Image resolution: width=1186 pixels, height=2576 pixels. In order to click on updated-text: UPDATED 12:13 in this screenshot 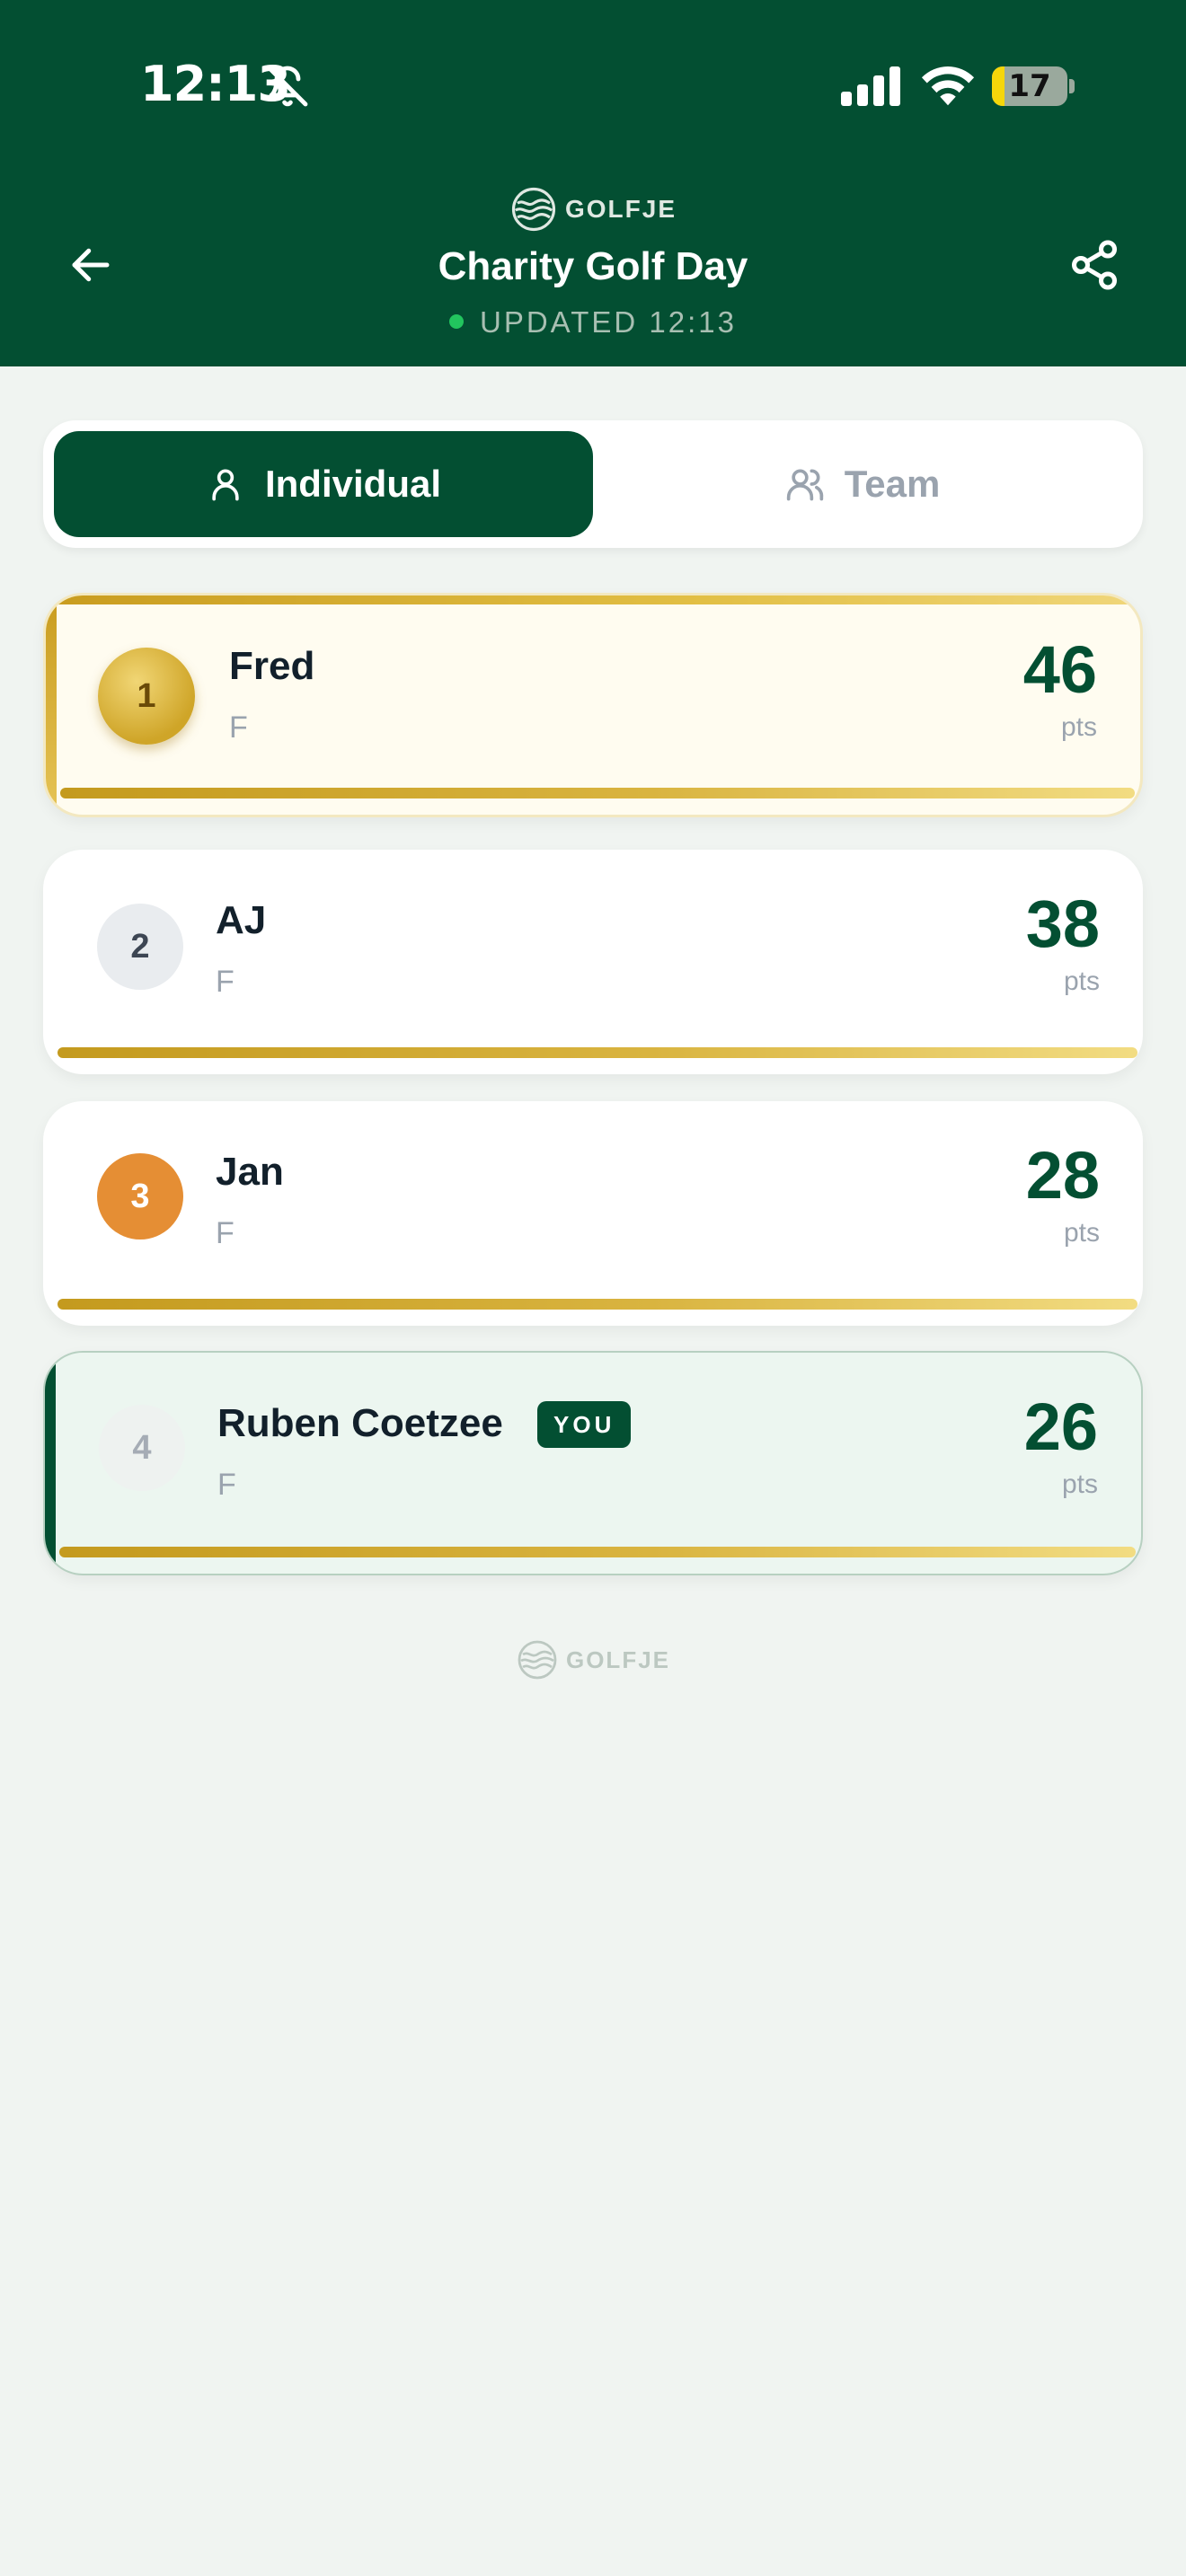, I will do `click(608, 322)`.